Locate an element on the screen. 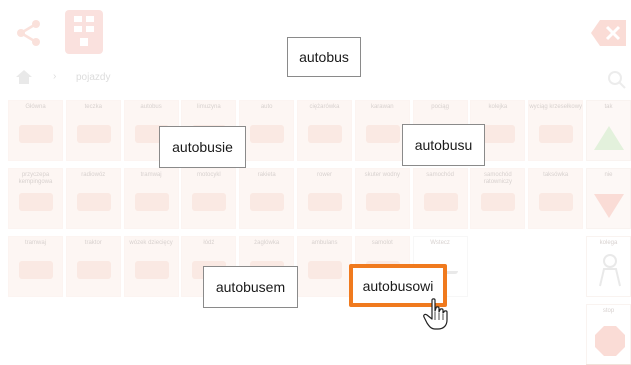 Image resolution: width=631 pixels, height=365 pixels. hand-cursor-icon is located at coordinates (435, 314).